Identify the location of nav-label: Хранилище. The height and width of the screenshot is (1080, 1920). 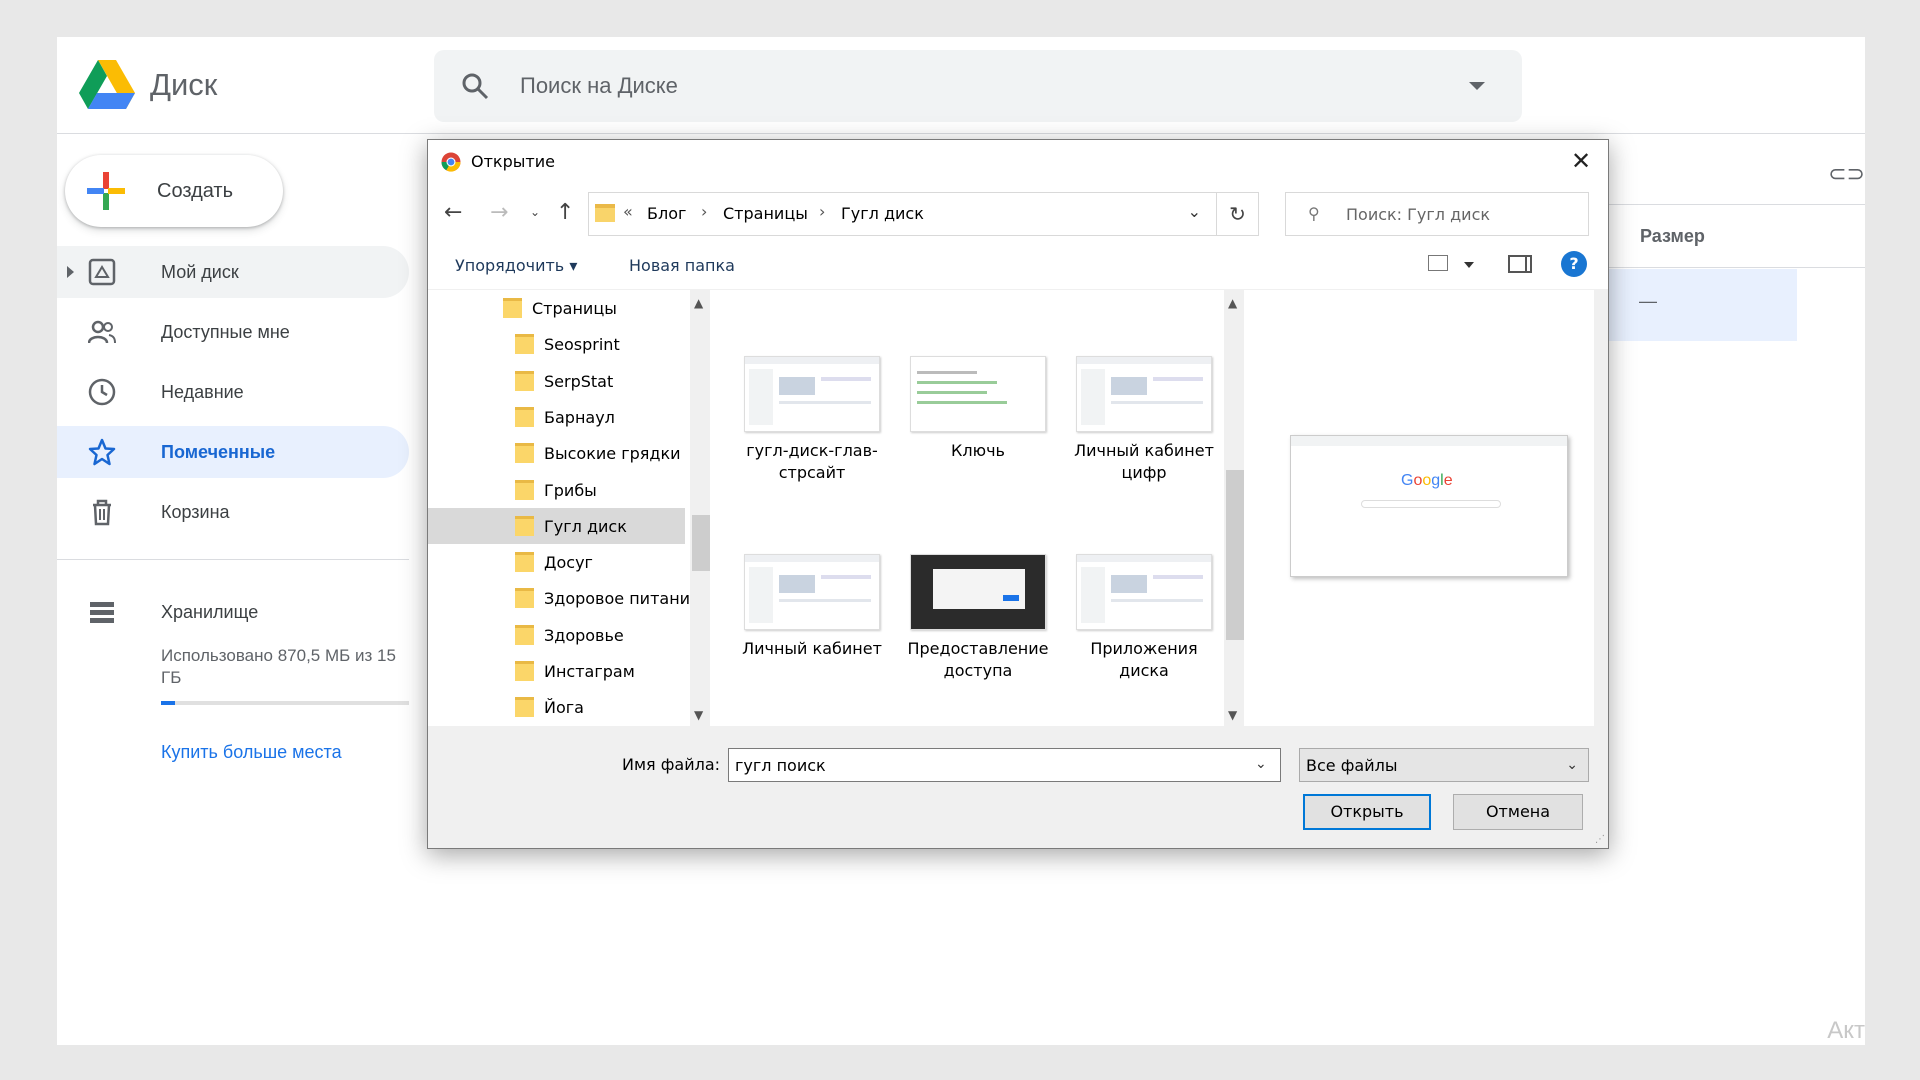
(210, 612).